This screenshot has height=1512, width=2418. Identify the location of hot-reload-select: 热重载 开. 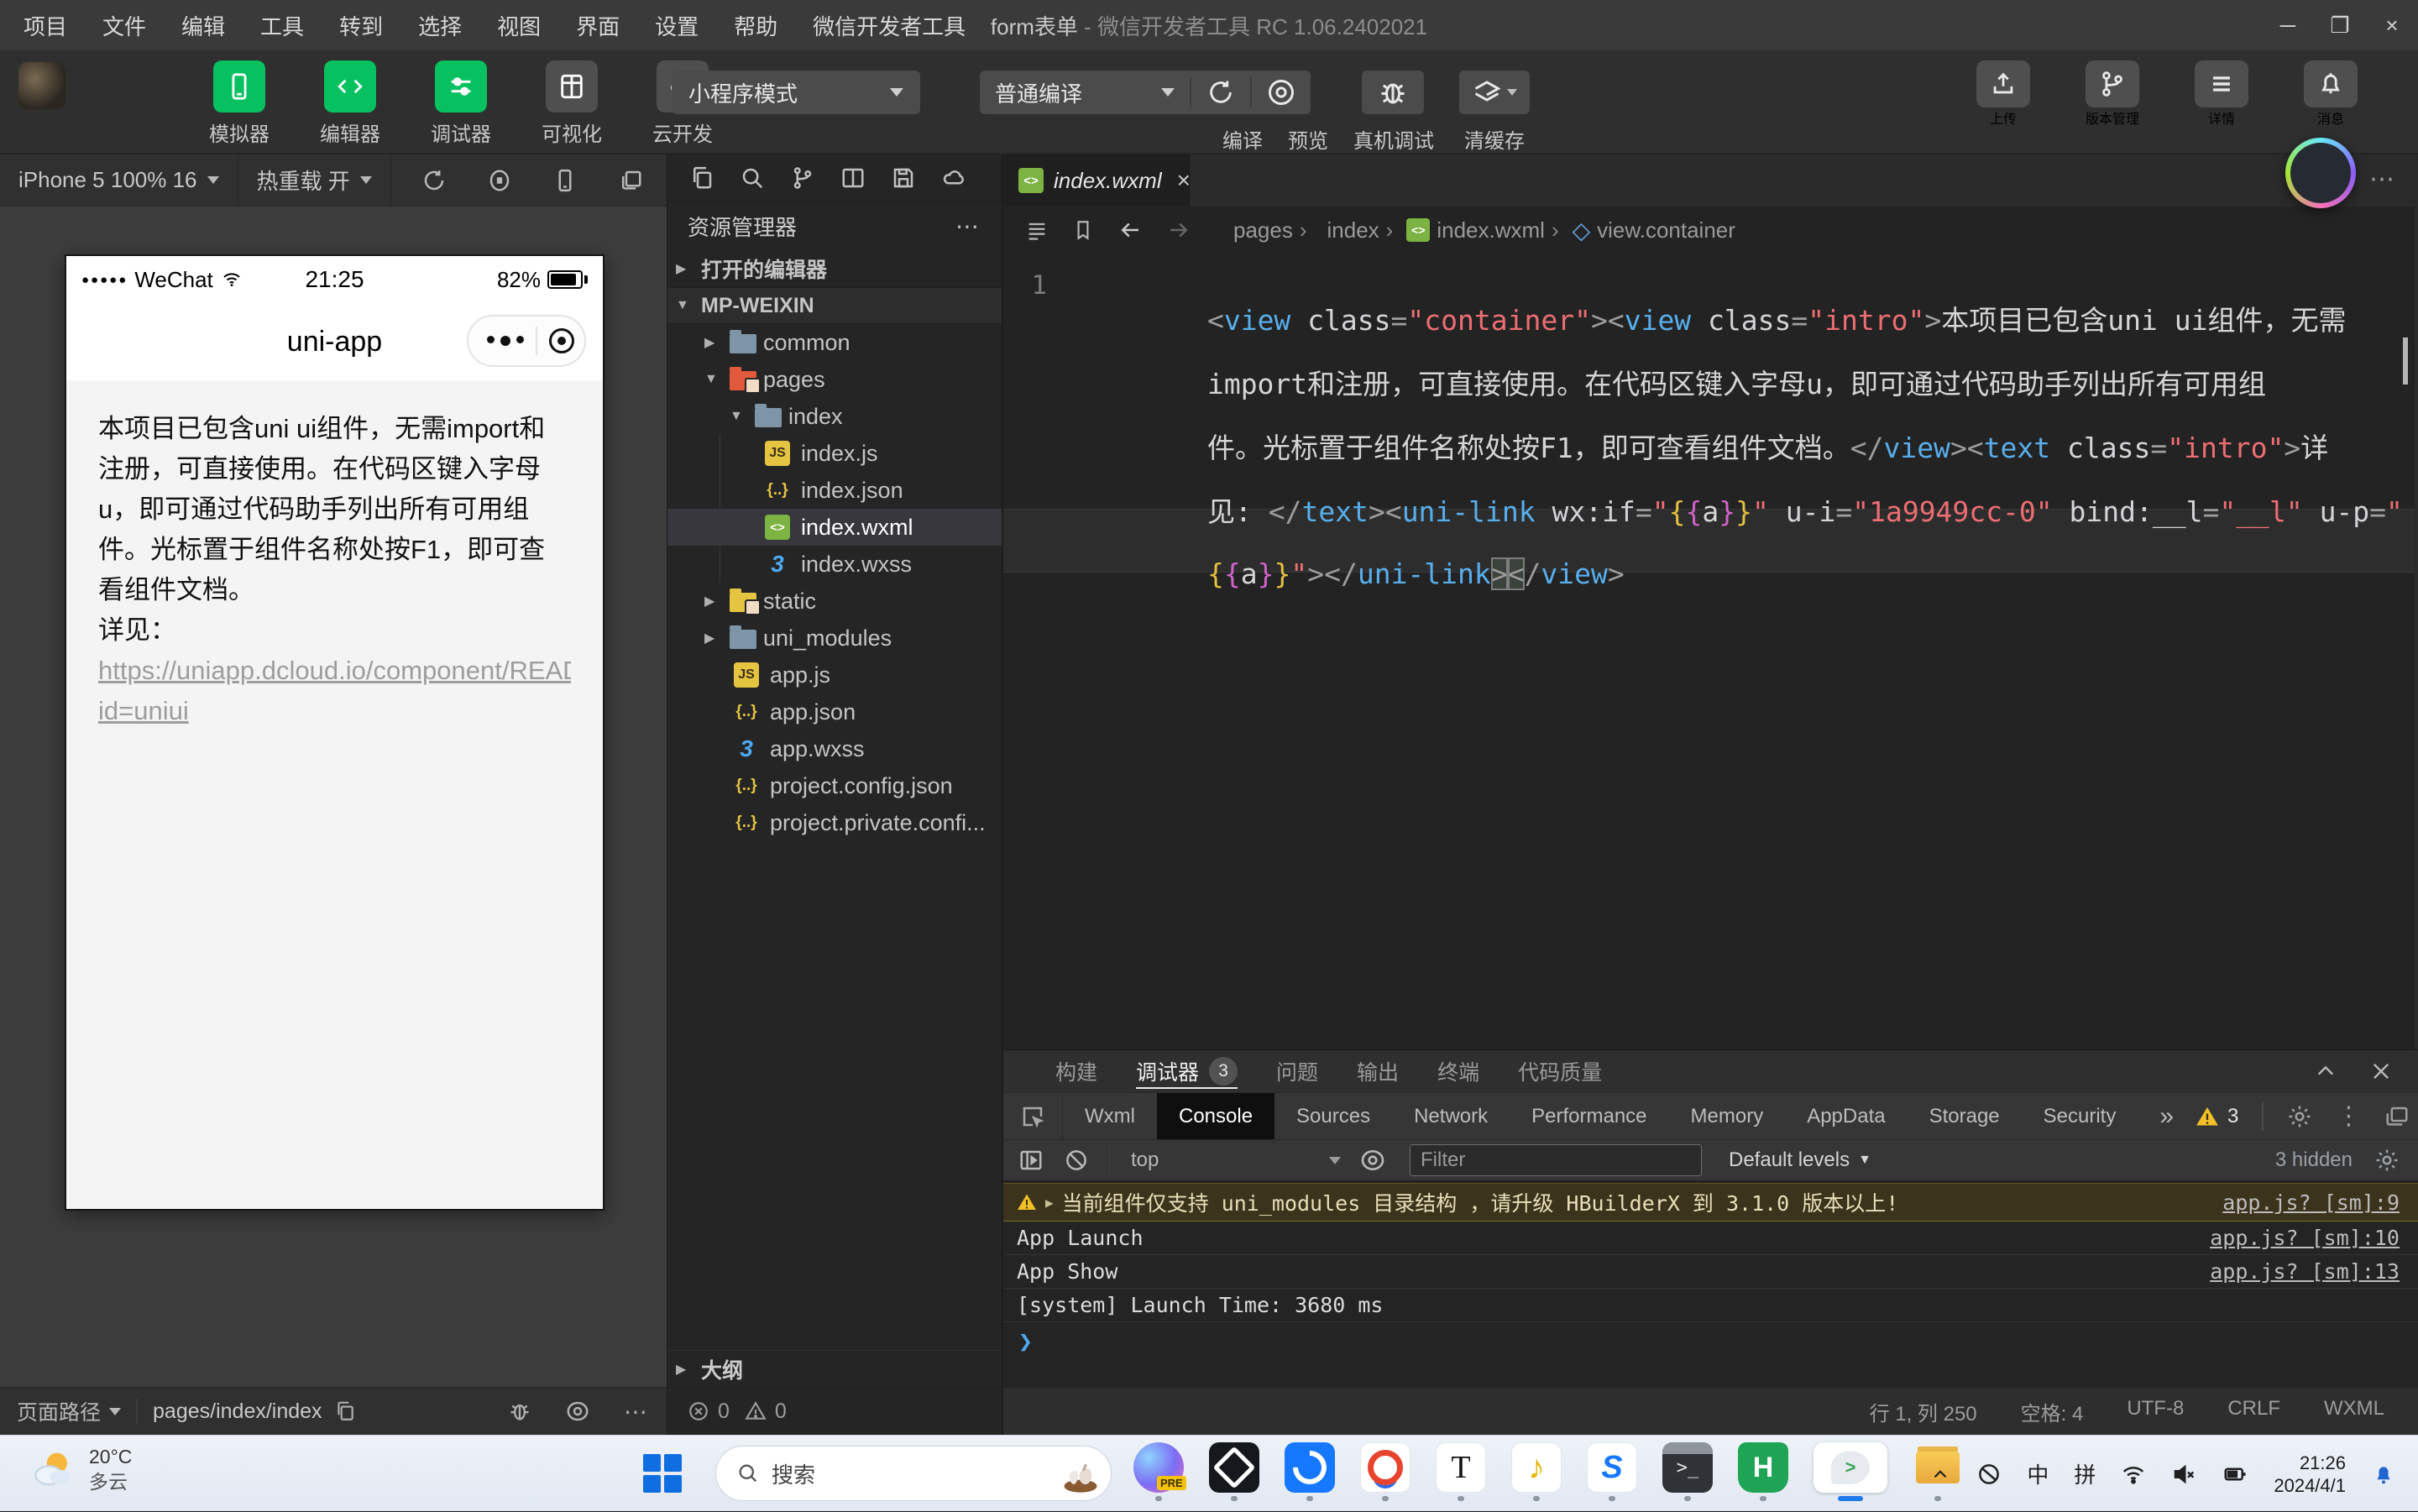
(314, 180).